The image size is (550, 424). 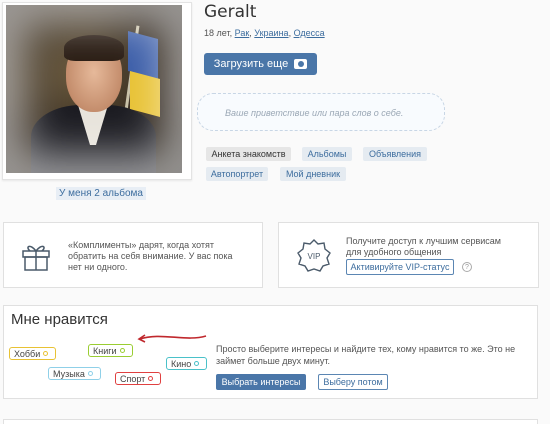 I want to click on upload-photo-label: Загрузить еще, so click(x=251, y=64).